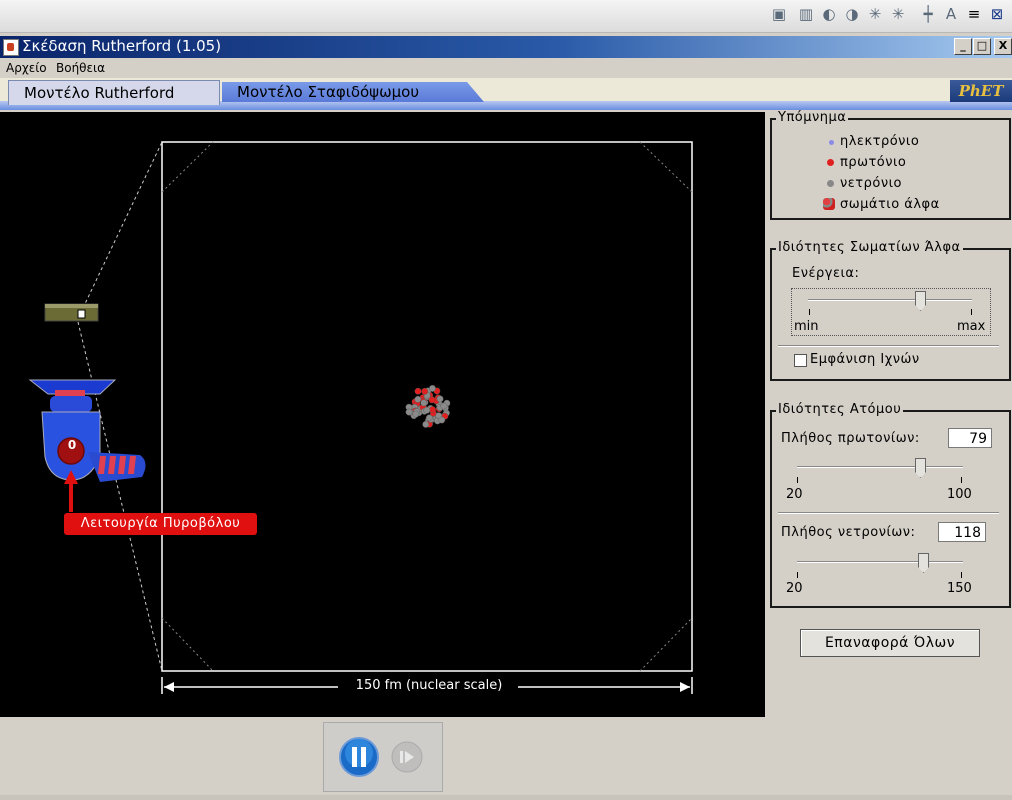 The height and width of the screenshot is (800, 1012). What do you see at coordinates (951, 14) in the screenshot?
I see `text-icon: A` at bounding box center [951, 14].